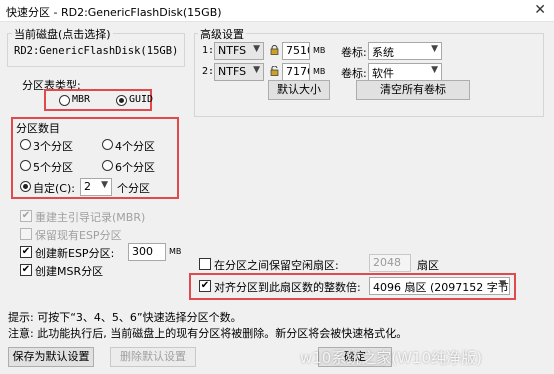 This screenshot has height=374, width=554. What do you see at coordinates (208, 71) in the screenshot?
I see `row-2-index: 2:` at bounding box center [208, 71].